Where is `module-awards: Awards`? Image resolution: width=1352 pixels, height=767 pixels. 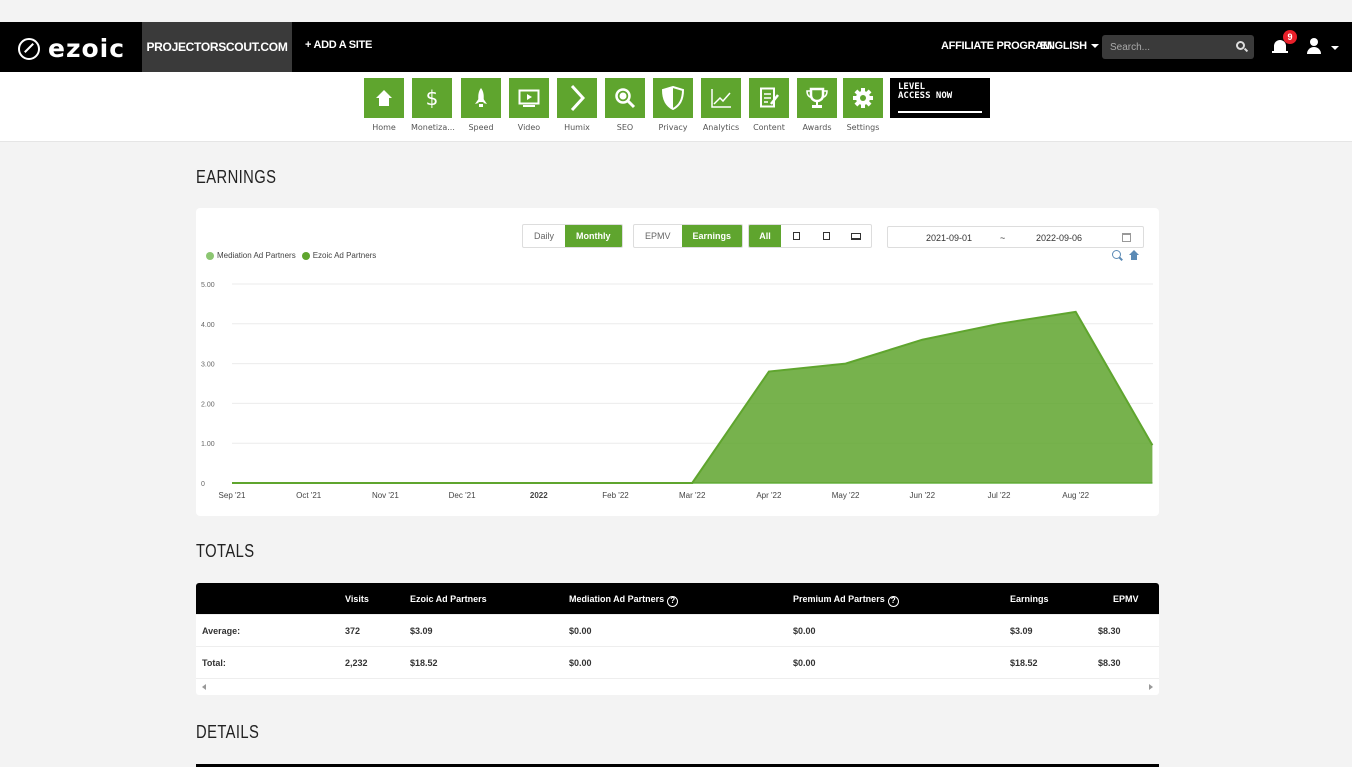 module-awards: Awards is located at coordinates (817, 105).